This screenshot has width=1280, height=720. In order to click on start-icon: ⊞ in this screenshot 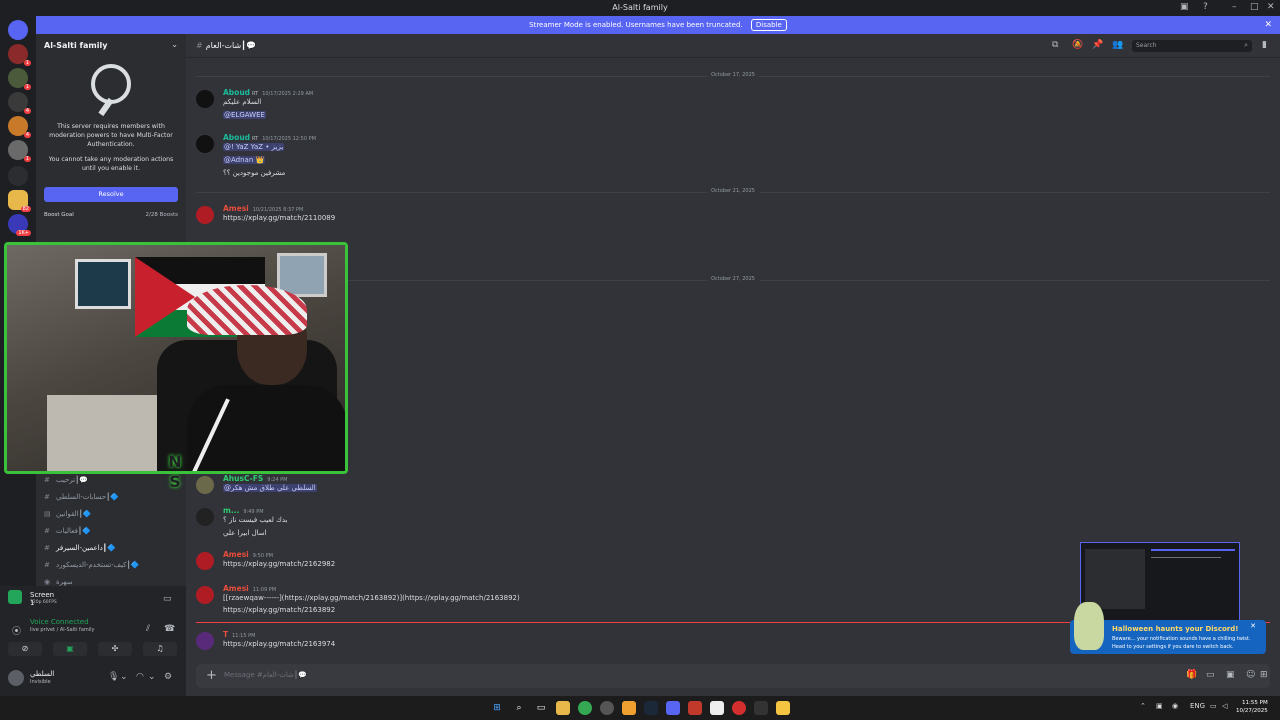, I will do `click(497, 708)`.